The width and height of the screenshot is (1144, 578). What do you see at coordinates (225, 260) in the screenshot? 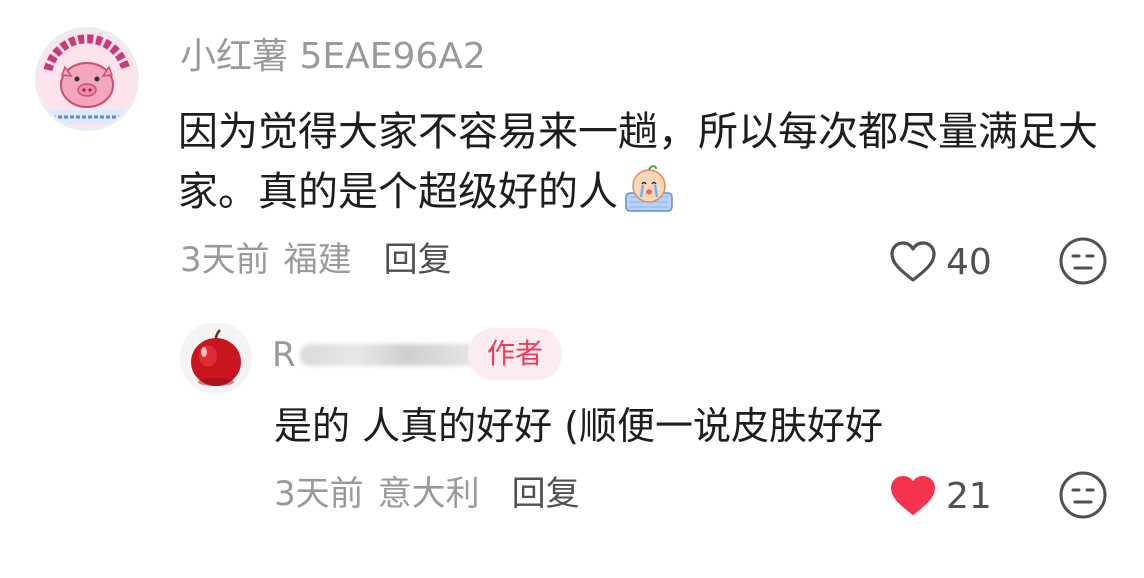
I see `comment-time: 3天前` at bounding box center [225, 260].